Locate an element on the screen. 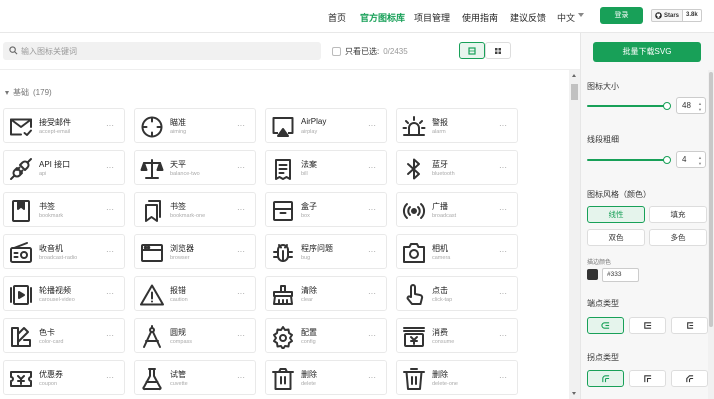 This screenshot has height=399, width=714. linejoin-round-button is located at coordinates (605, 378).